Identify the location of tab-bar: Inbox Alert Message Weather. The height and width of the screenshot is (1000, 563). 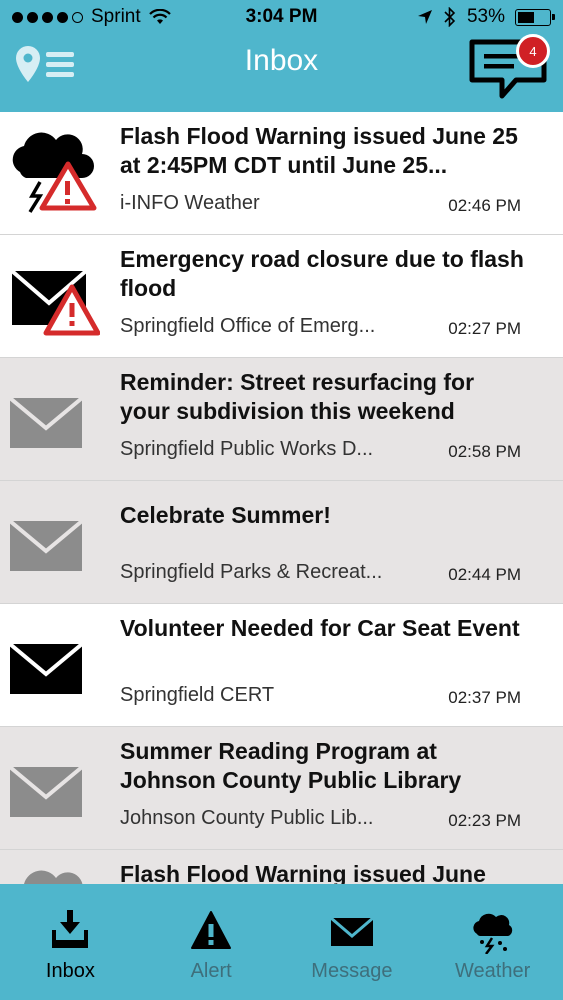
(281, 942).